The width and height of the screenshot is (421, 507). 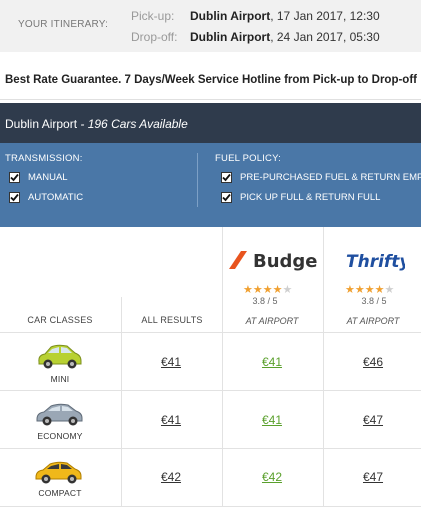 What do you see at coordinates (171, 477) in the screenshot?
I see `price-all-compact: €42` at bounding box center [171, 477].